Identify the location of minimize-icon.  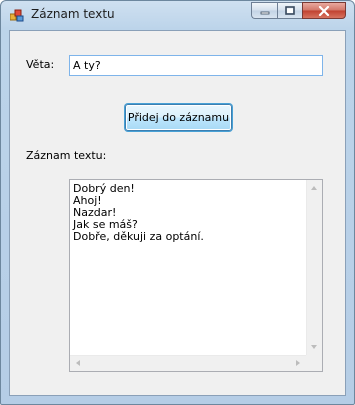
(264, 12).